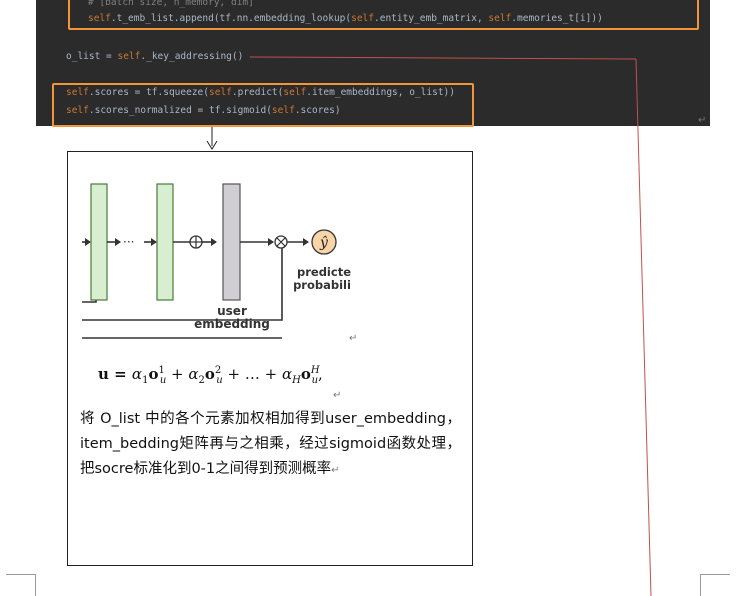  Describe the element at coordinates (322, 285) in the screenshot. I see `predict-label-line2: probabili` at that location.